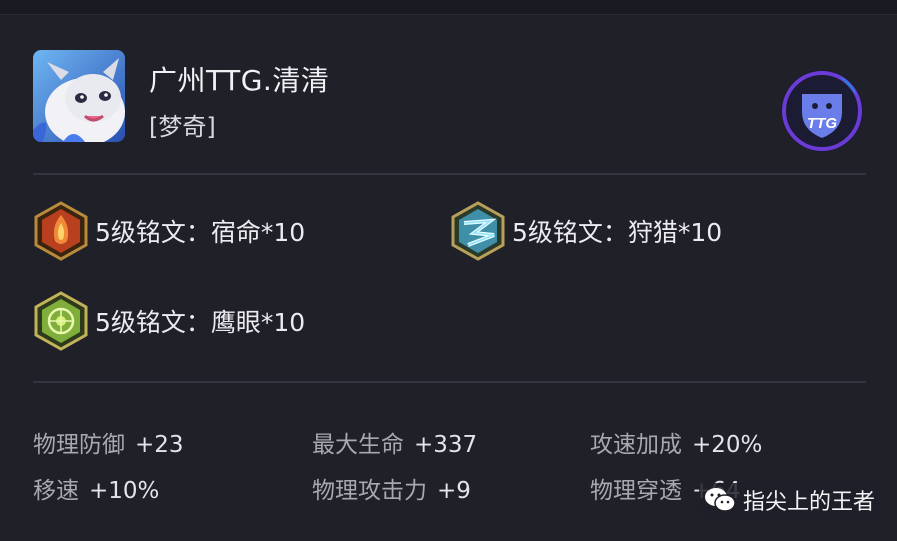 The height and width of the screenshot is (541, 897). Describe the element at coordinates (454, 491) in the screenshot. I see `stat-value: +9` at that location.